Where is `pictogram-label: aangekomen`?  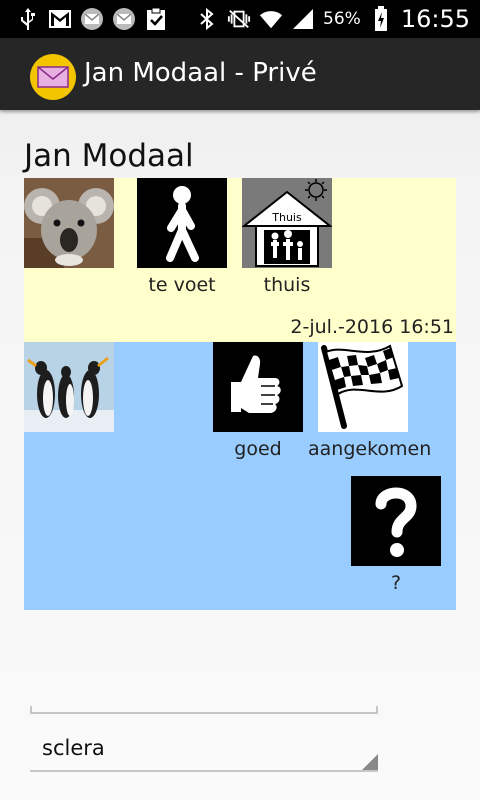 pictogram-label: aangekomen is located at coordinates (370, 449).